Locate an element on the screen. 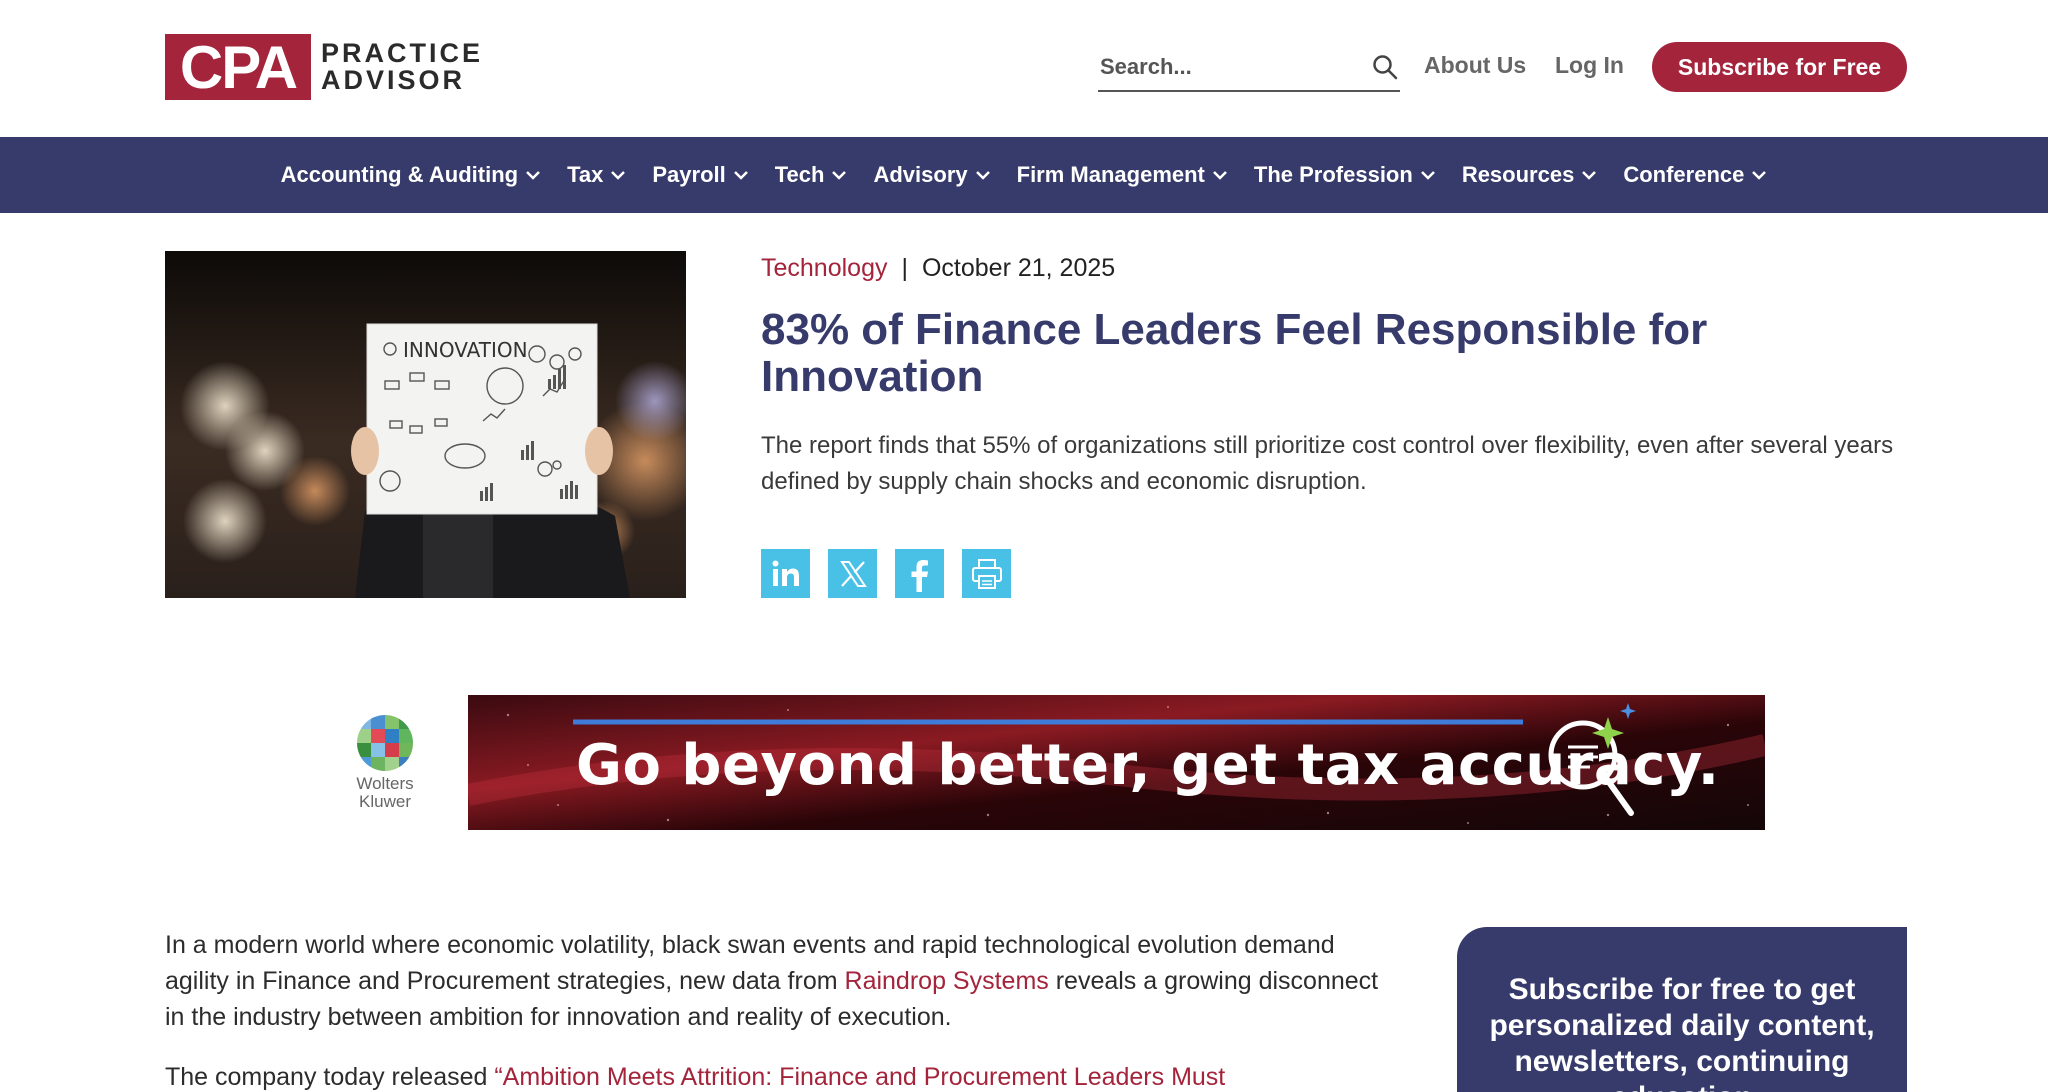 The width and height of the screenshot is (2048, 1092). nav-item-conference: Conference is located at coordinates (1695, 175).